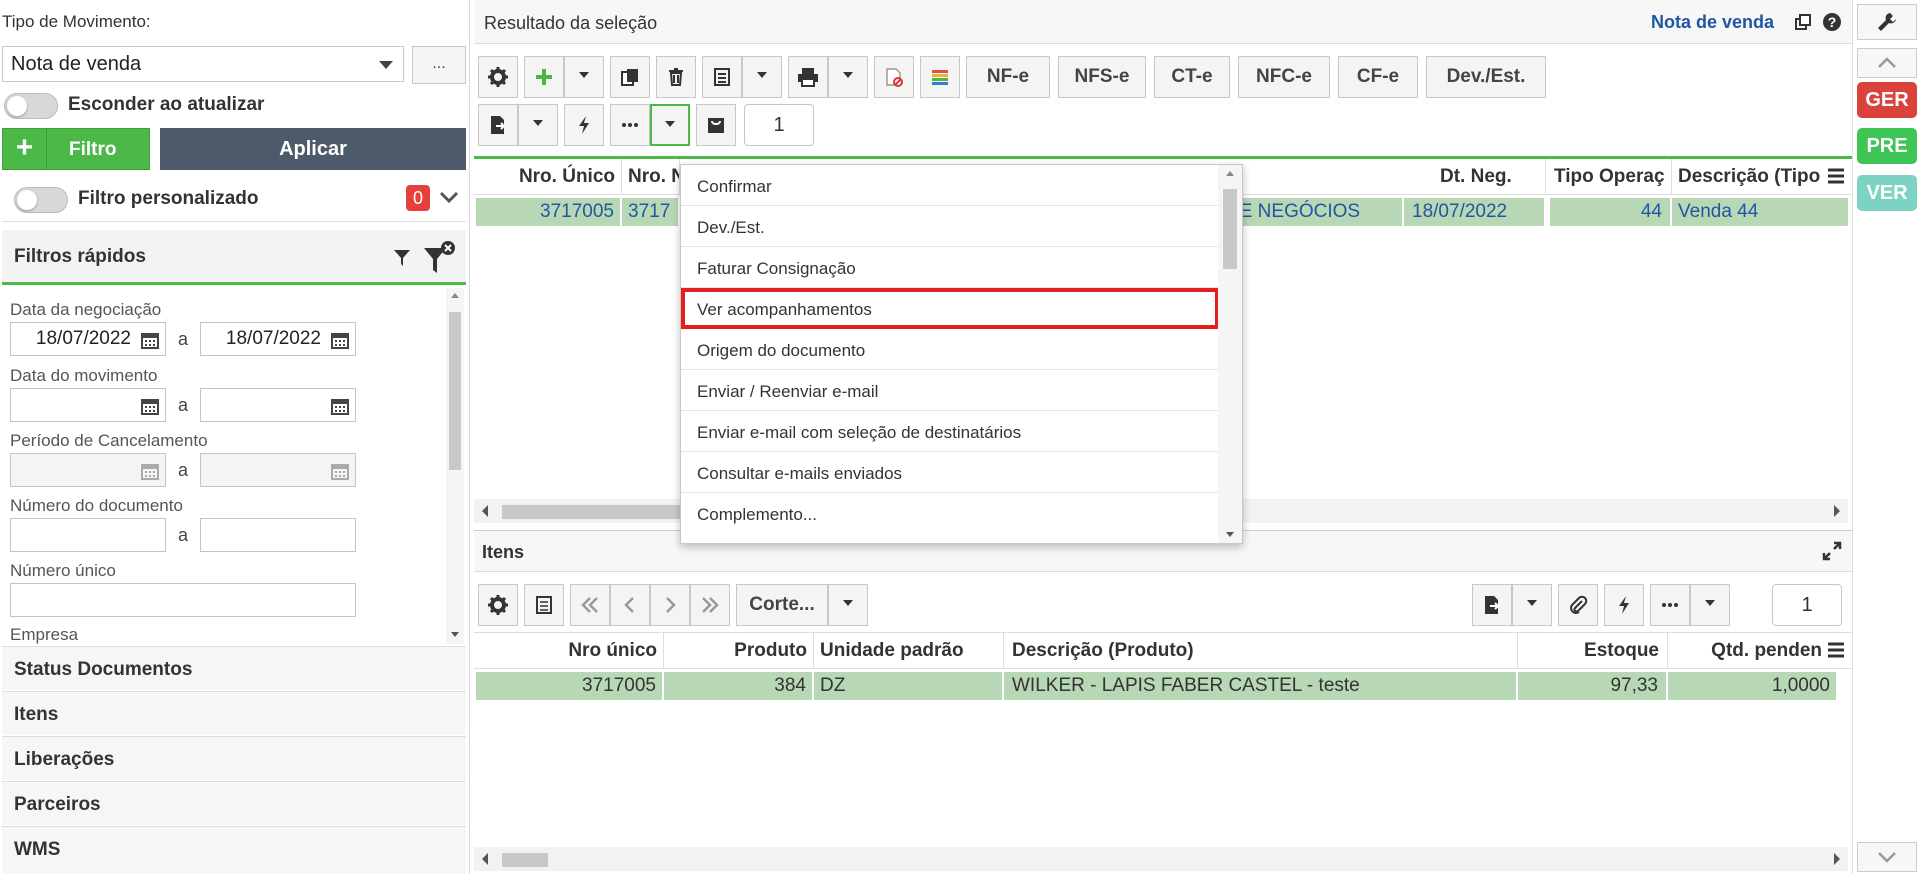 The width and height of the screenshot is (1917, 874). Describe the element at coordinates (485, 859) in the screenshot. I see `arrow-left-icon` at that location.